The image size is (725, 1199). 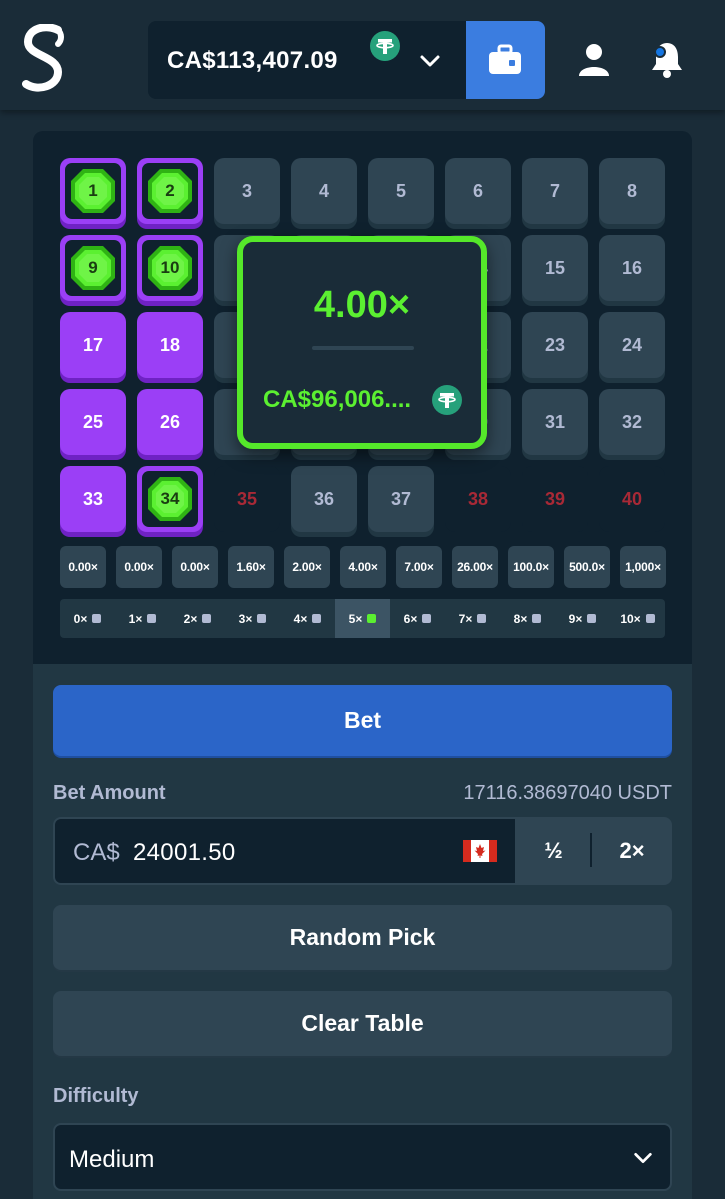 I want to click on keno-tile: 24, so click(x=632, y=345).